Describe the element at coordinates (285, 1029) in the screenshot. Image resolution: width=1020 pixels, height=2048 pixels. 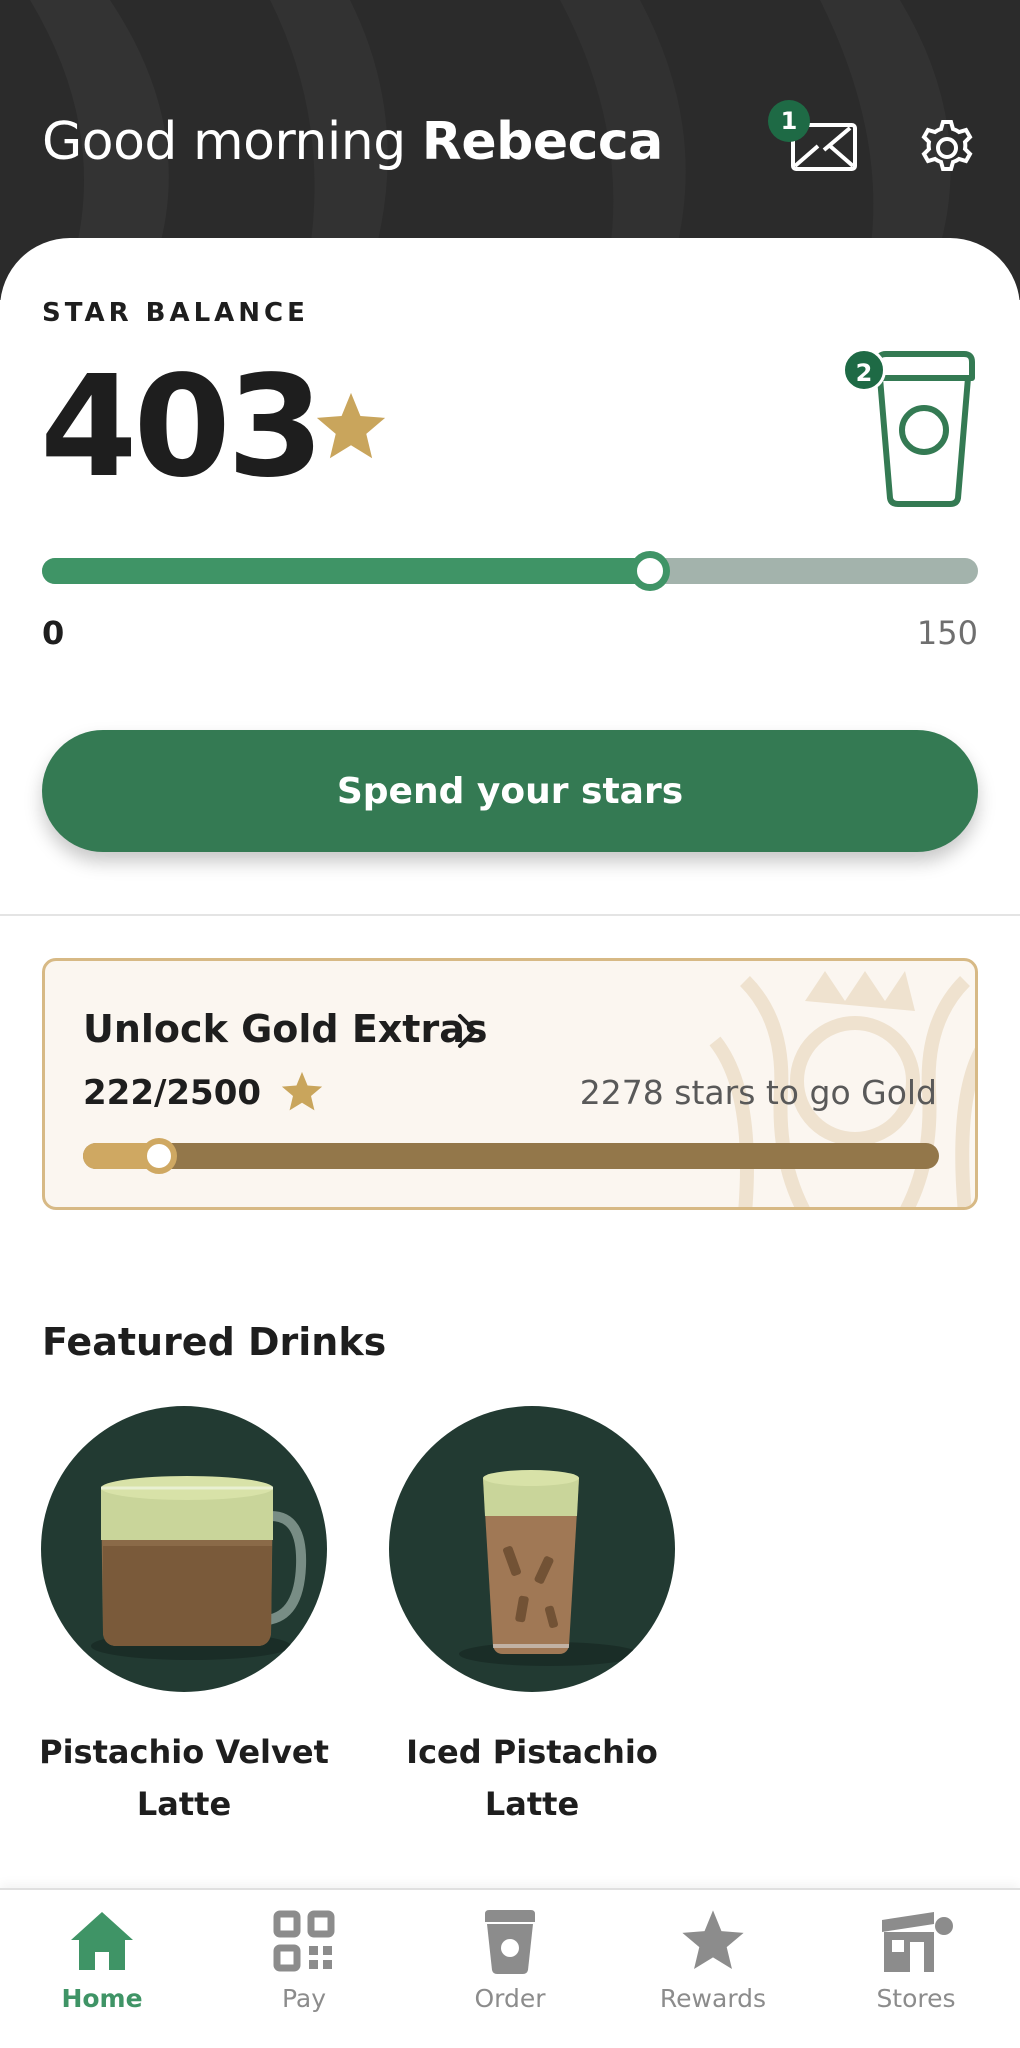
I see `gold-extras-title: Unlock Gold Extras` at that location.